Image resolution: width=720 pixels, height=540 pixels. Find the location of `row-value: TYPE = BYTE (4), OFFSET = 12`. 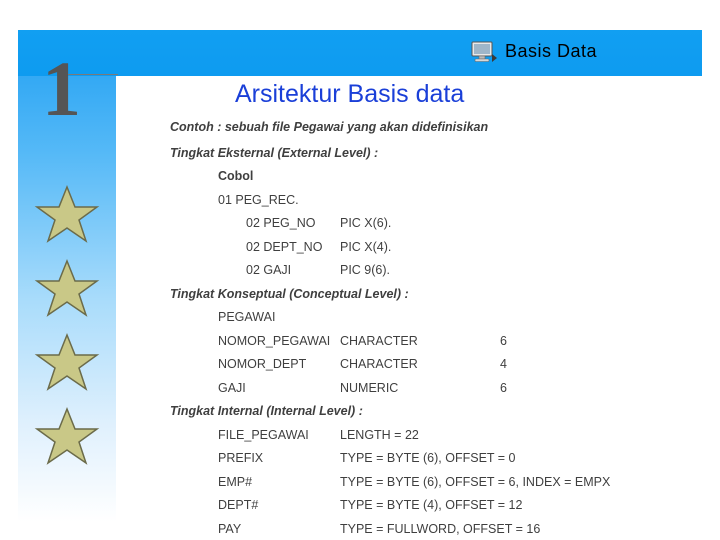

row-value: TYPE = BYTE (4), OFFSET = 12 is located at coordinates (431, 505).